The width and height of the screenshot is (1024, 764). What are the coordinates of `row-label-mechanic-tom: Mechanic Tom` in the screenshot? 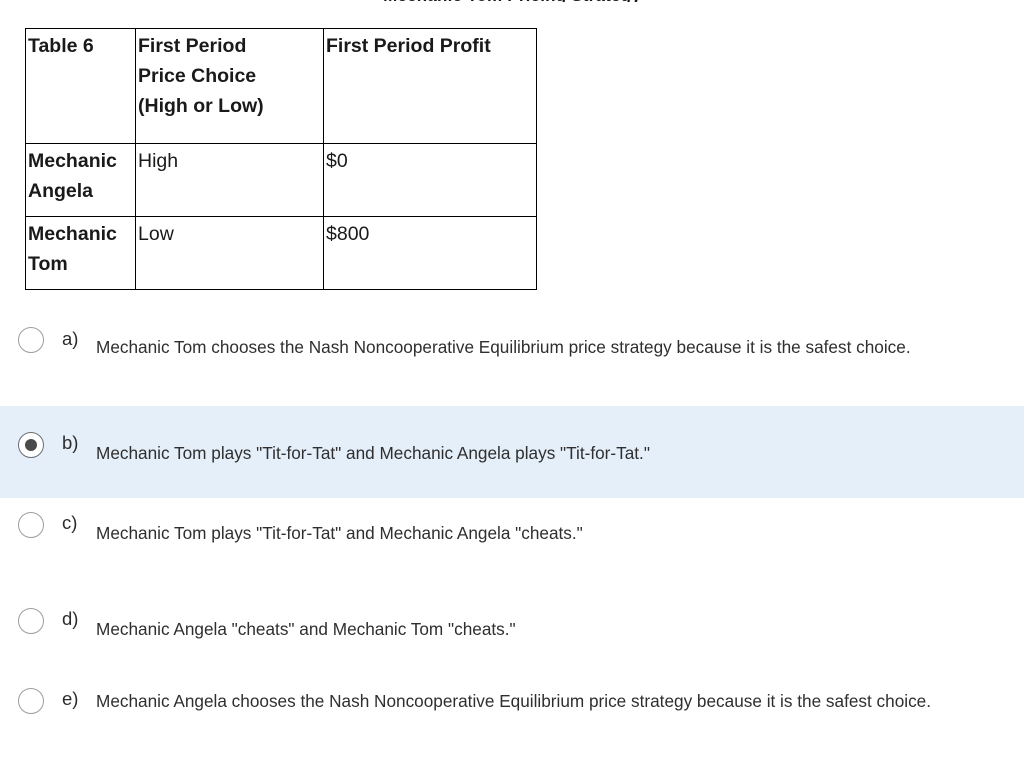 It's located at (80, 253).